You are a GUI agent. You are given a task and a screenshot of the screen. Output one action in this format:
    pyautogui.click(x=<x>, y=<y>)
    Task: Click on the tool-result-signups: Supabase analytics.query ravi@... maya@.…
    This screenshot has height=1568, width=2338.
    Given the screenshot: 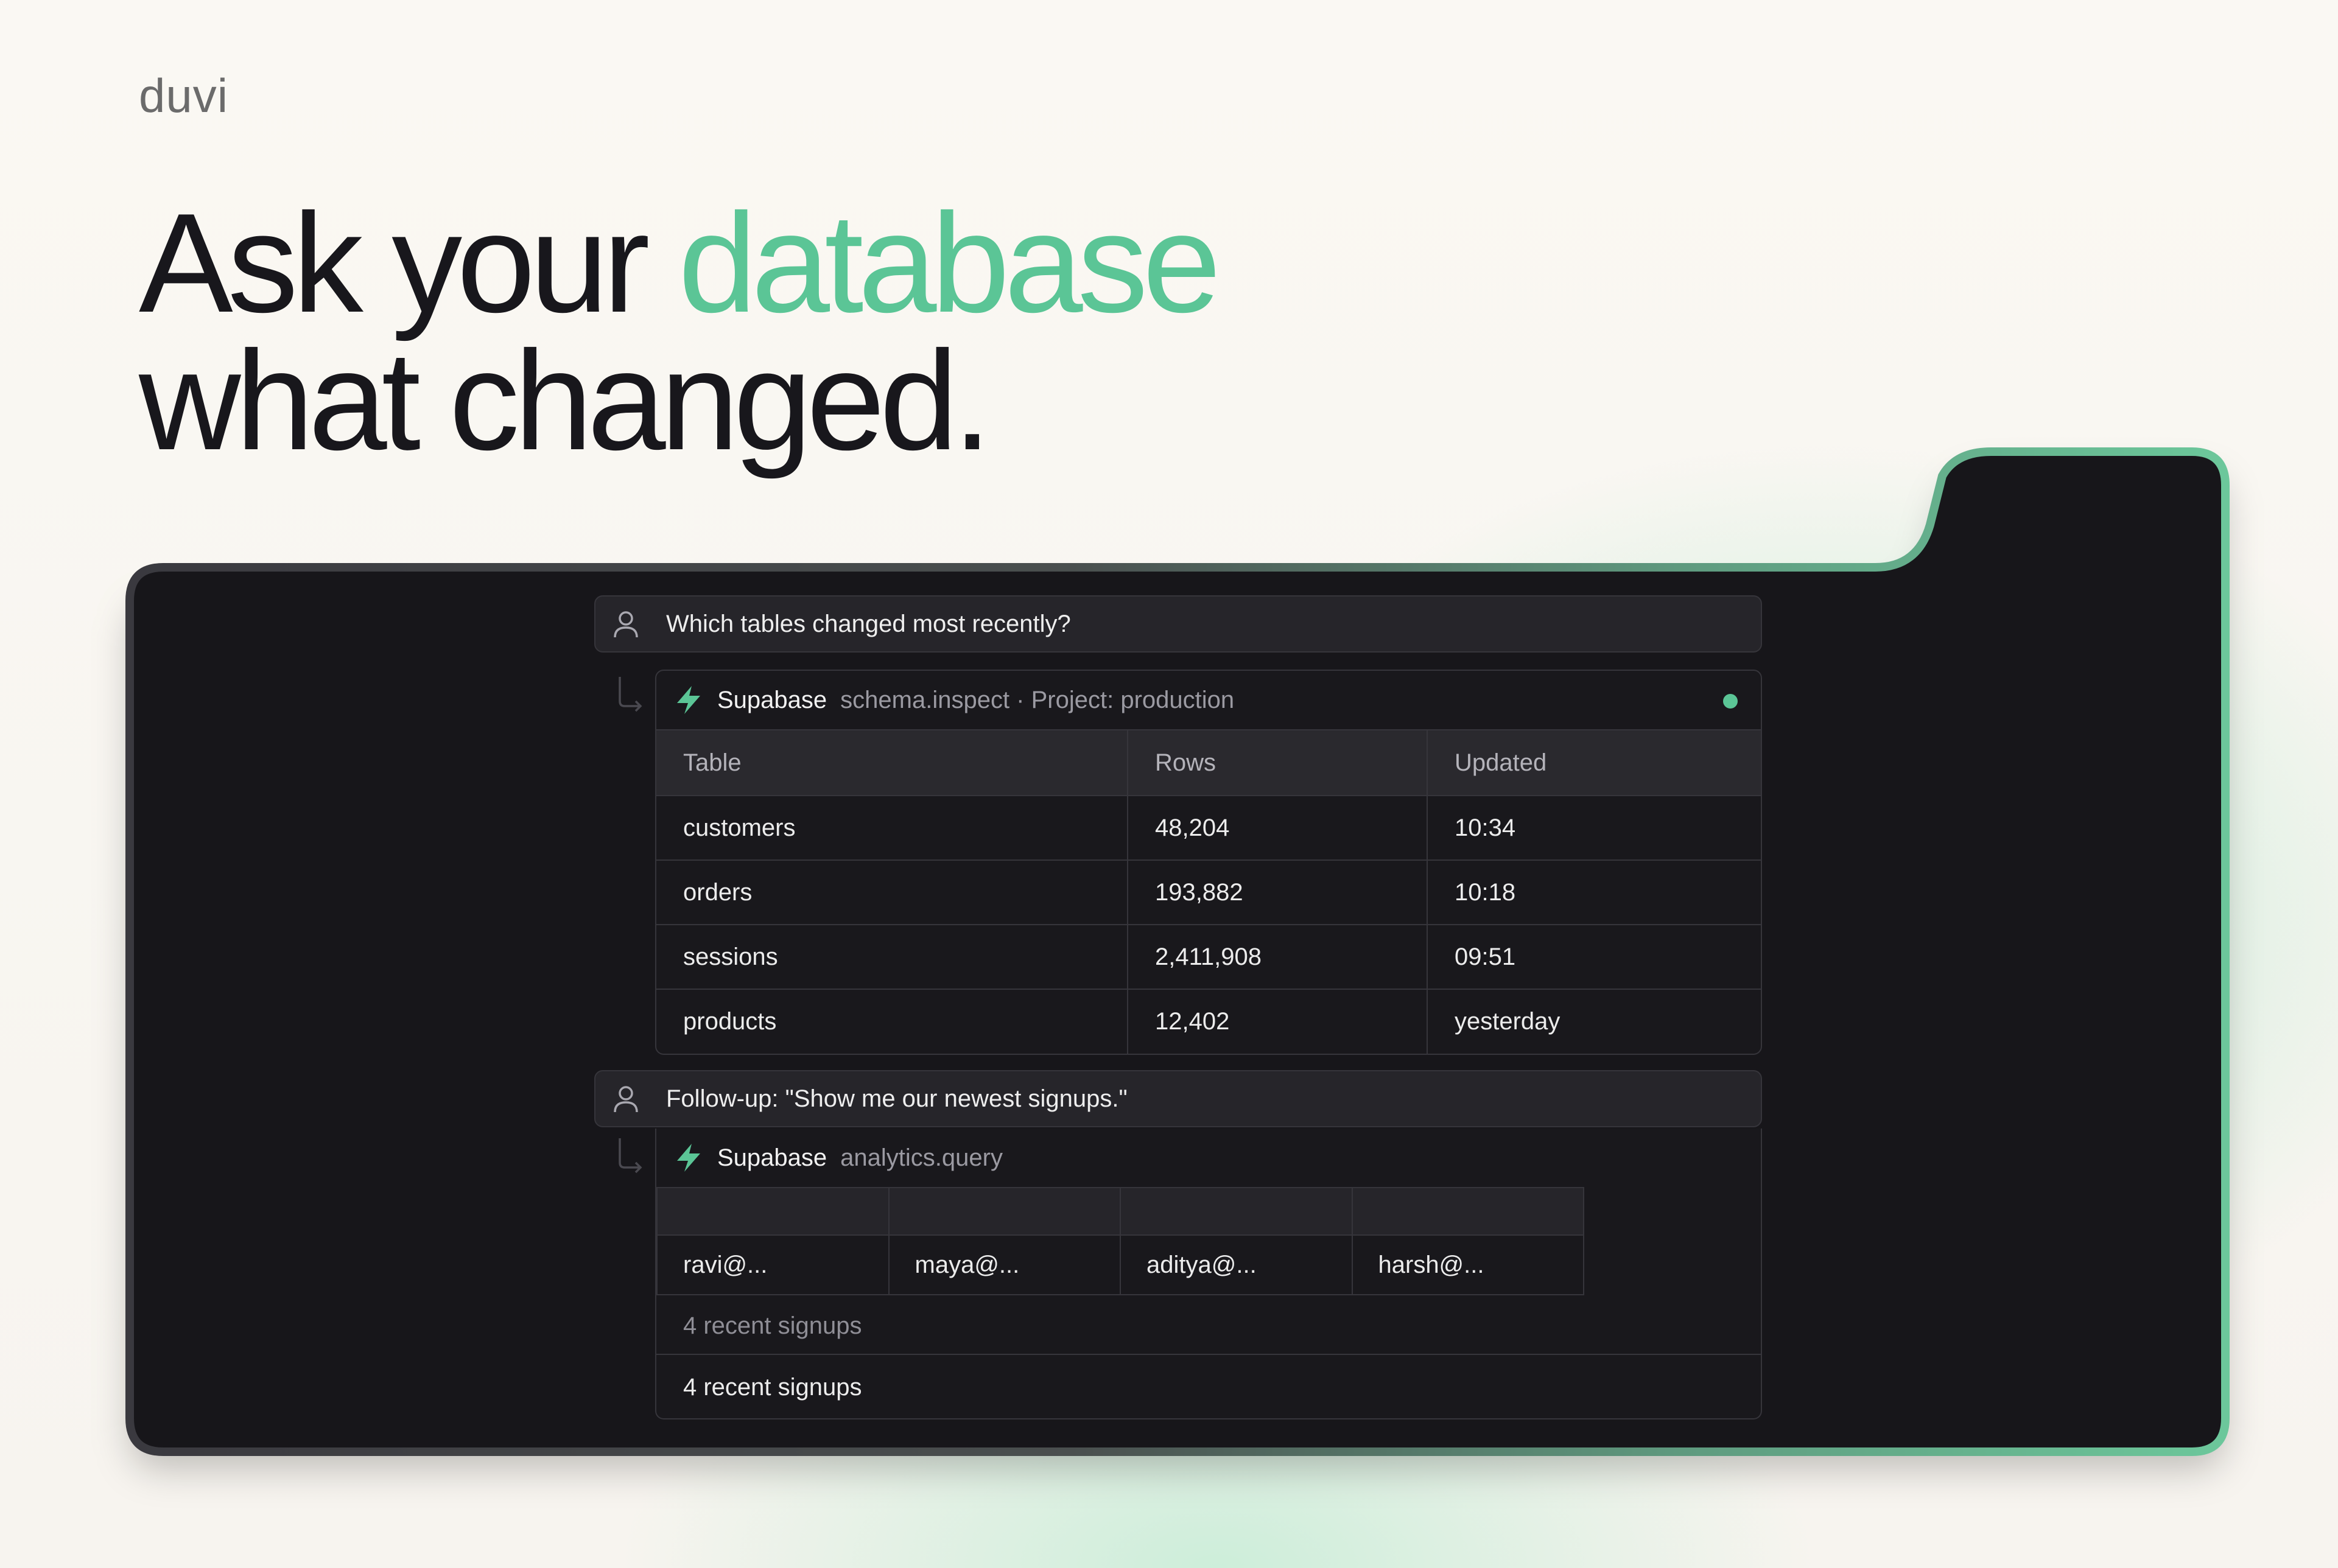 What is the action you would take?
    pyautogui.click(x=1208, y=1274)
    